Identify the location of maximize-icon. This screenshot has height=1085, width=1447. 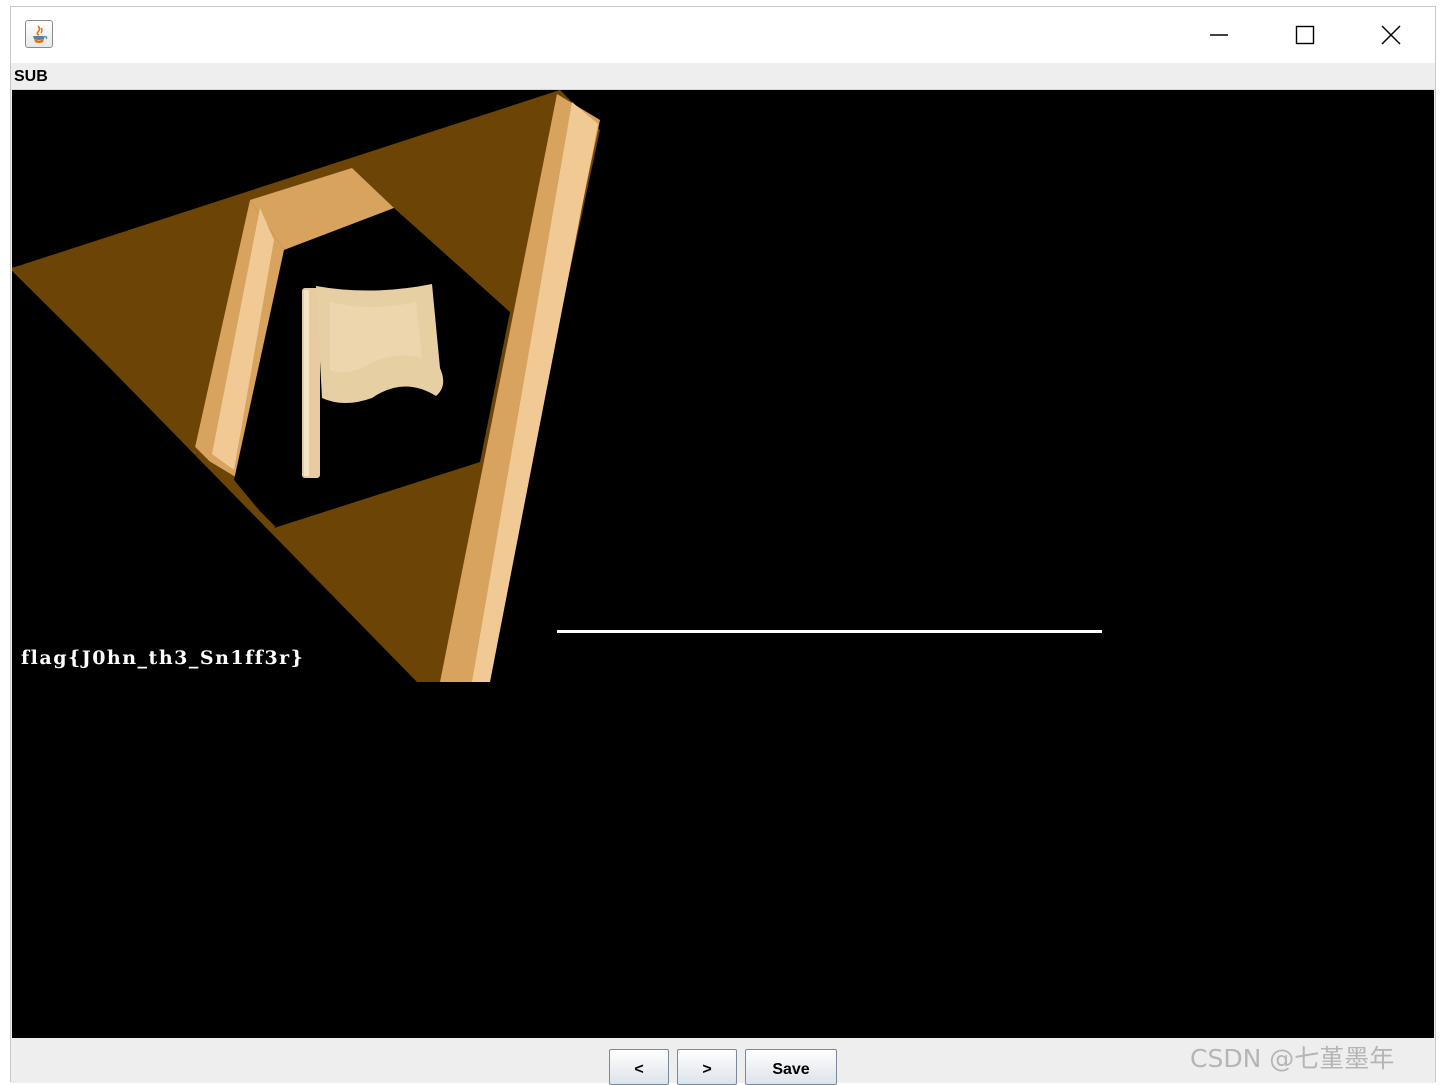
(1305, 35).